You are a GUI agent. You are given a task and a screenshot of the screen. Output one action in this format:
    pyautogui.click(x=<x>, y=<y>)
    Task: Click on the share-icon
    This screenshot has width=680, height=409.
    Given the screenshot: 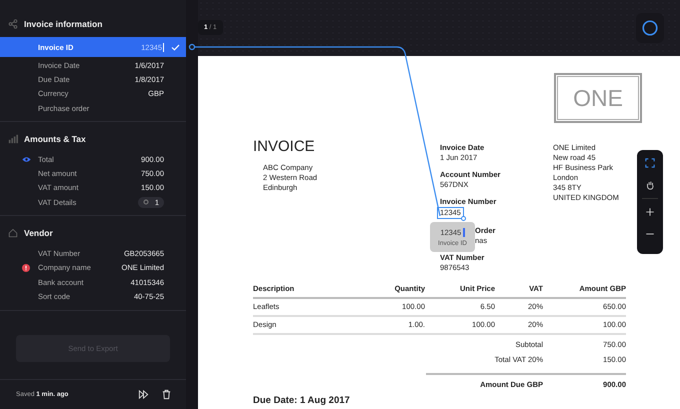 What is the action you would take?
    pyautogui.click(x=13, y=24)
    